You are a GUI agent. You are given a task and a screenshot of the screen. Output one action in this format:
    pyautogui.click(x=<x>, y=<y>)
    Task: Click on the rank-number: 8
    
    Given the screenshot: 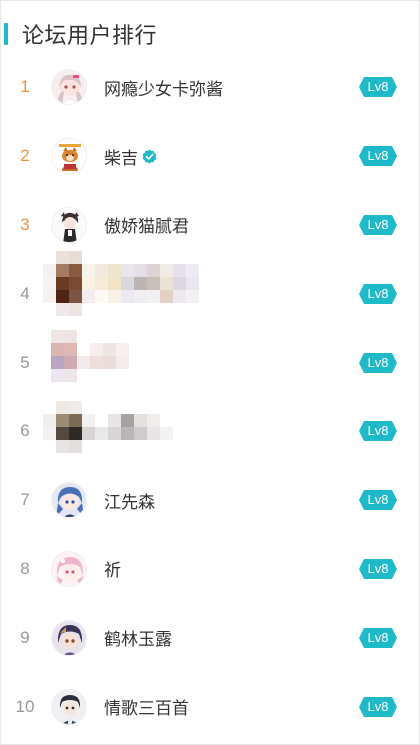 What is the action you would take?
    pyautogui.click(x=25, y=568)
    